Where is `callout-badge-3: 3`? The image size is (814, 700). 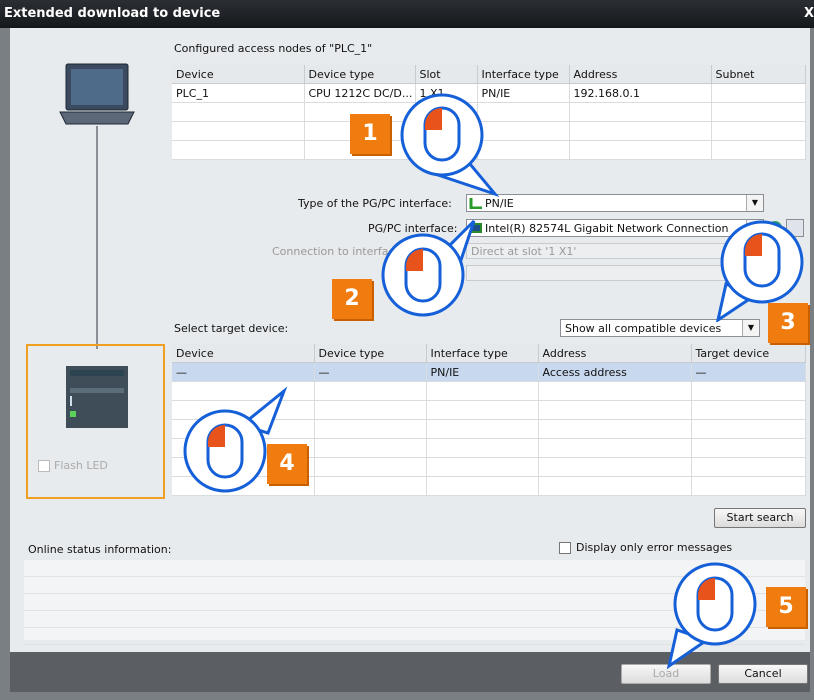
callout-badge-3: 3 is located at coordinates (788, 323).